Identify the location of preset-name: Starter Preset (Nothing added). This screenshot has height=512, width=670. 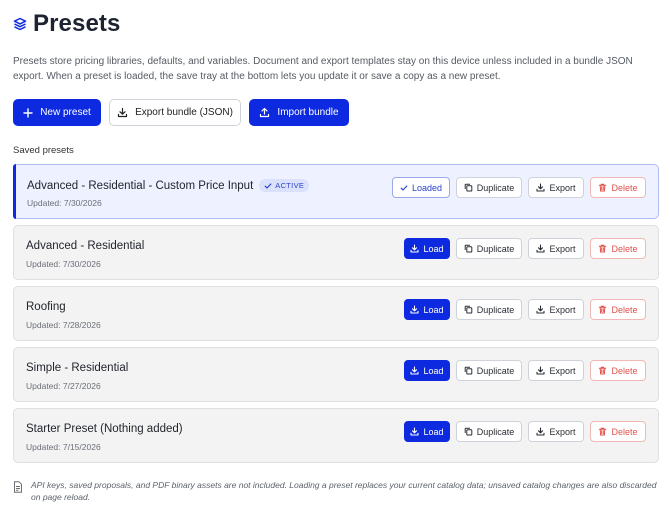
(104, 429).